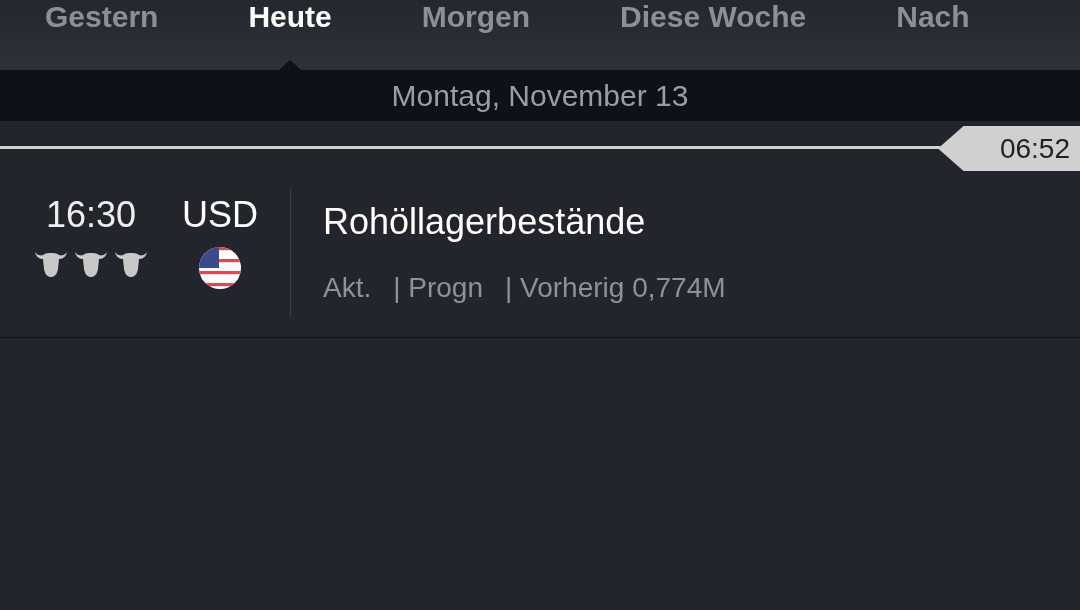 The width and height of the screenshot is (1080, 610). Describe the element at coordinates (476, 17) in the screenshot. I see `tab: Morgen` at that location.